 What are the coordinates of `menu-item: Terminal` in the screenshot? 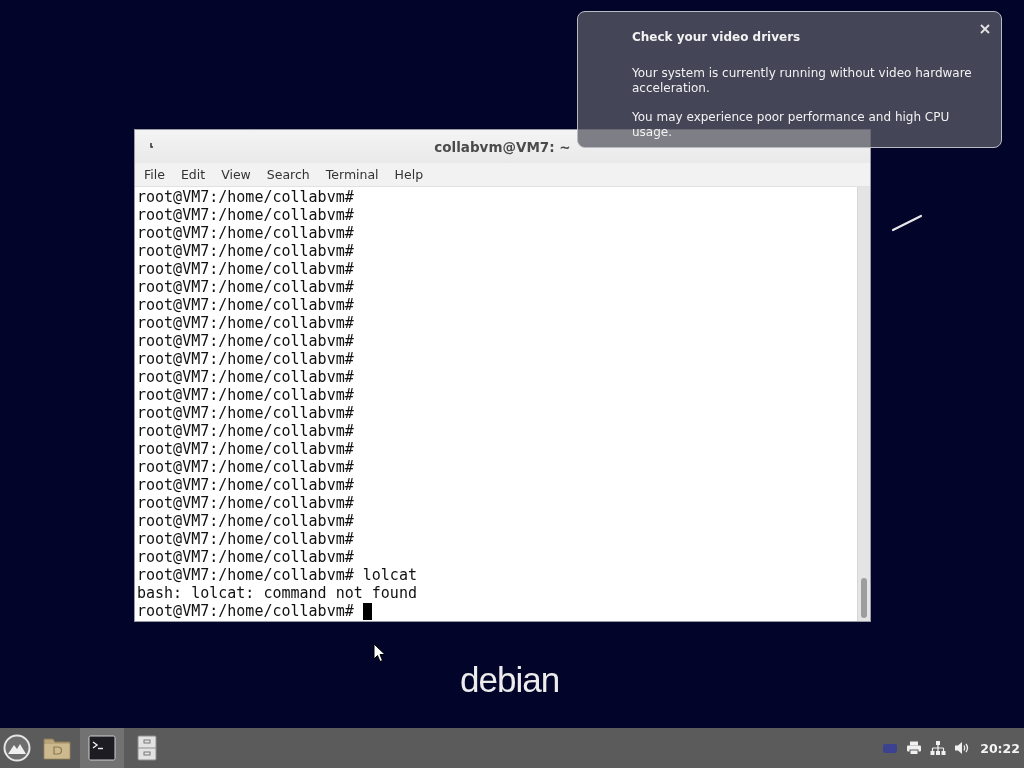 It's located at (352, 174).